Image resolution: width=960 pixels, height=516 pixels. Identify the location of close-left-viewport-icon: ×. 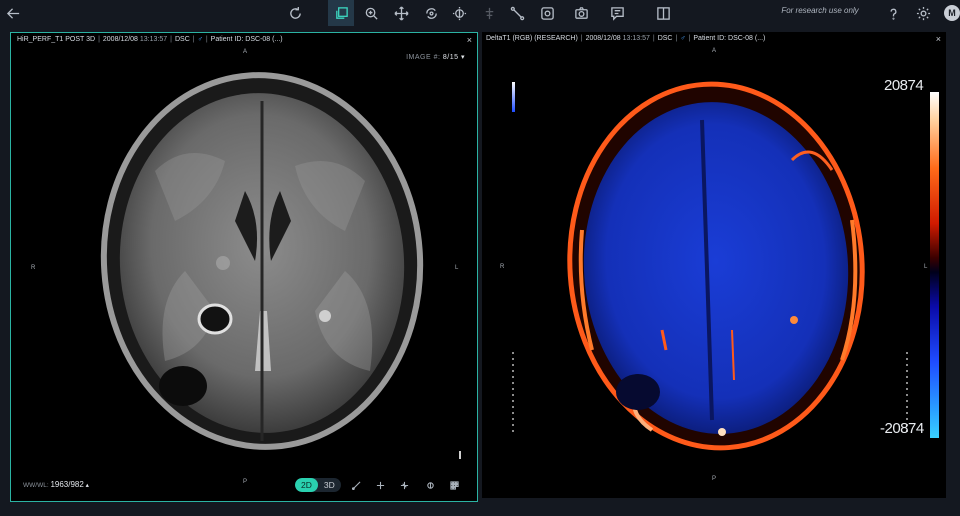
(469, 40).